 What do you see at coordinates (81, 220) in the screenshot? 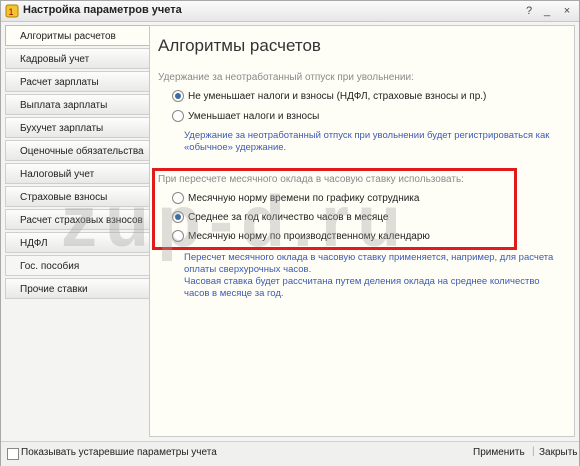
I see `sidebar-item-label: Расчет страховых взносов` at bounding box center [81, 220].